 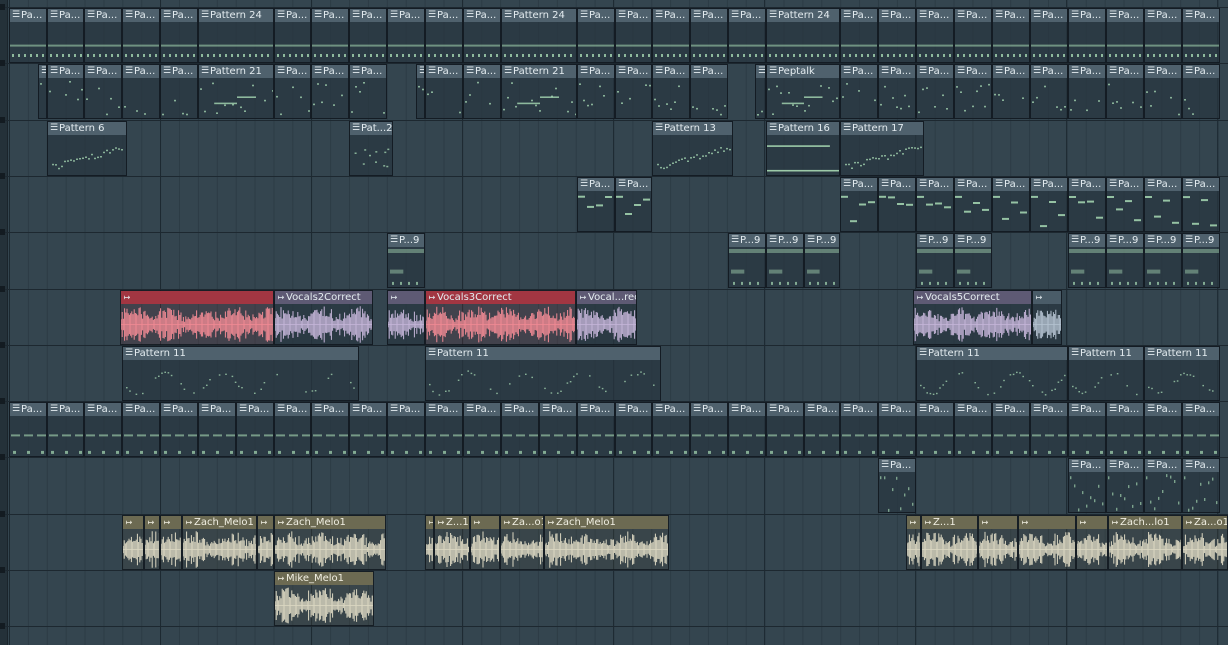 What do you see at coordinates (1205, 542) in the screenshot?
I see `audio-clip: ↦Za...o1` at bounding box center [1205, 542].